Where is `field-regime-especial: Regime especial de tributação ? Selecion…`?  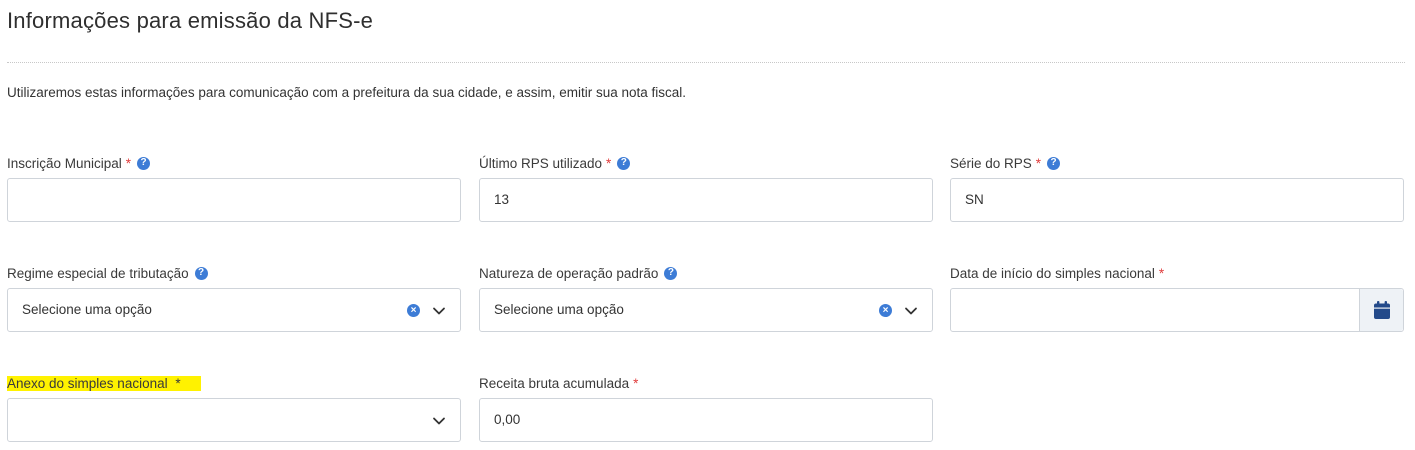
field-regime-especial: Regime especial de tributação ? Selecion… is located at coordinates (234, 298).